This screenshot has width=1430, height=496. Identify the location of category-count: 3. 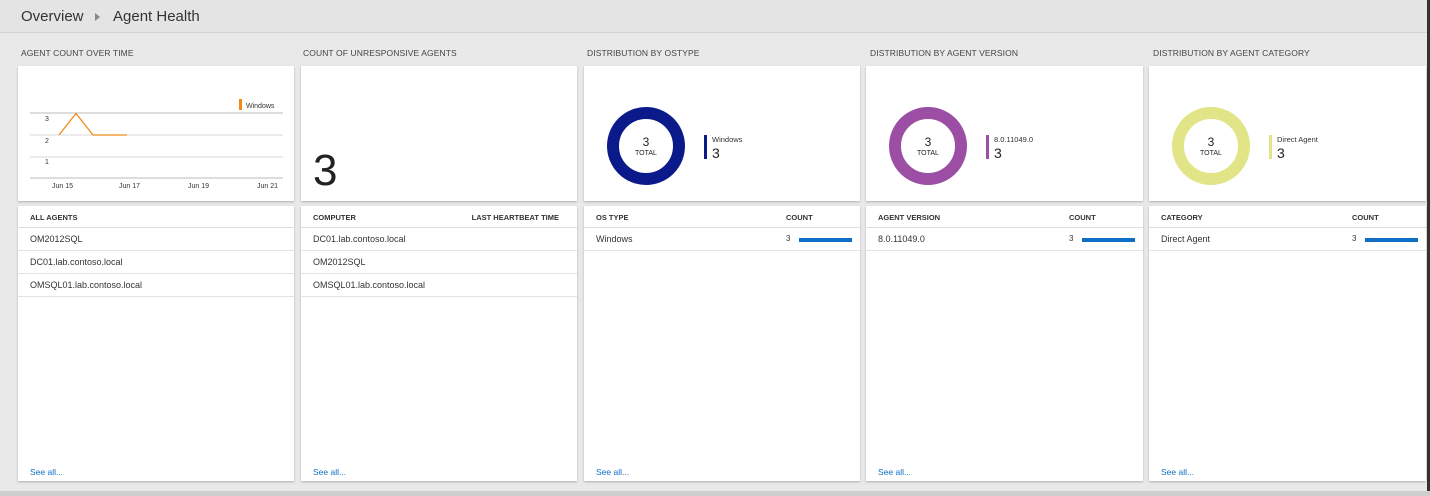
(1354, 238).